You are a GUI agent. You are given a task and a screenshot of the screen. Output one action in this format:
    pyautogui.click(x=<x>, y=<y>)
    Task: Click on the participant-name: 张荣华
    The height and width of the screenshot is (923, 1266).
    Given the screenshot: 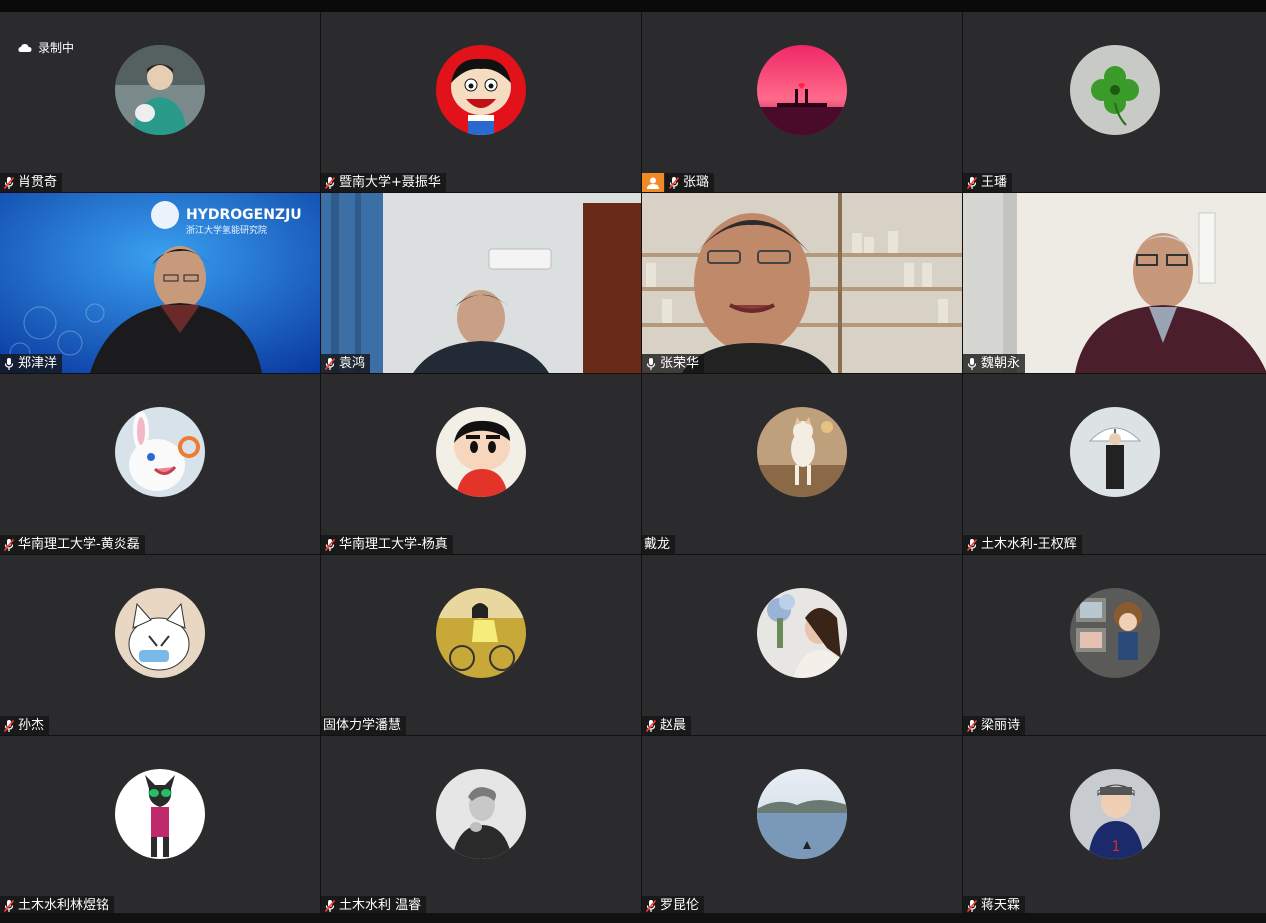 What is the action you would take?
    pyautogui.click(x=680, y=363)
    